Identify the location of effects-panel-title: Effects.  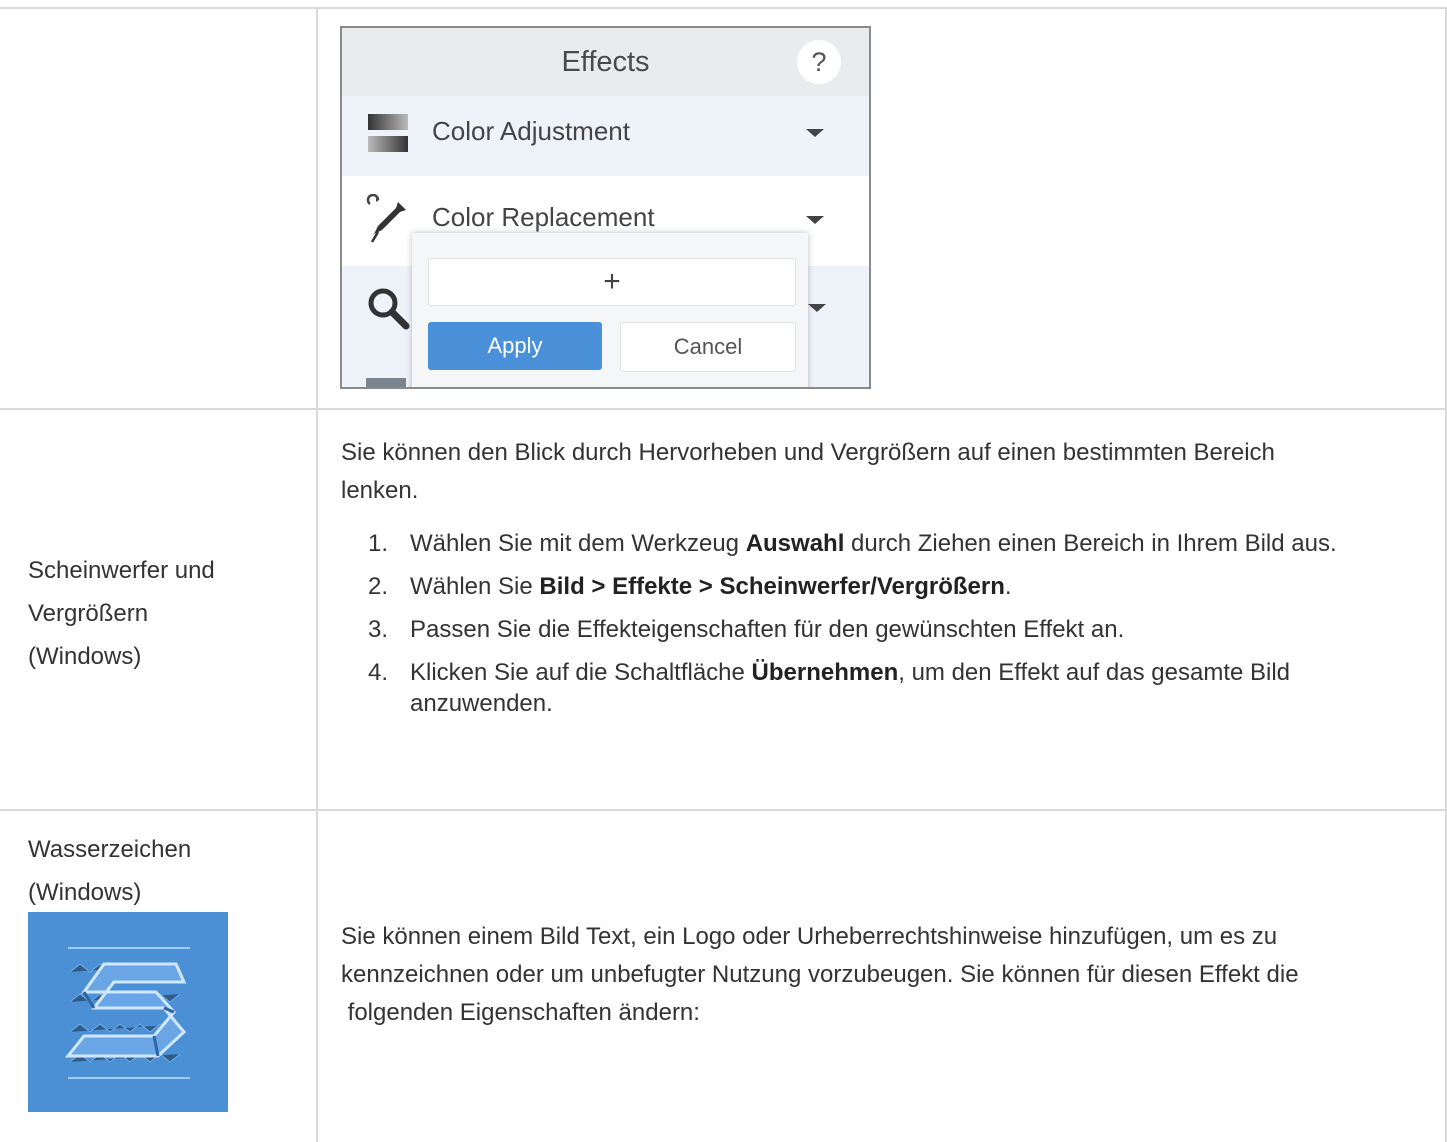
(605, 62).